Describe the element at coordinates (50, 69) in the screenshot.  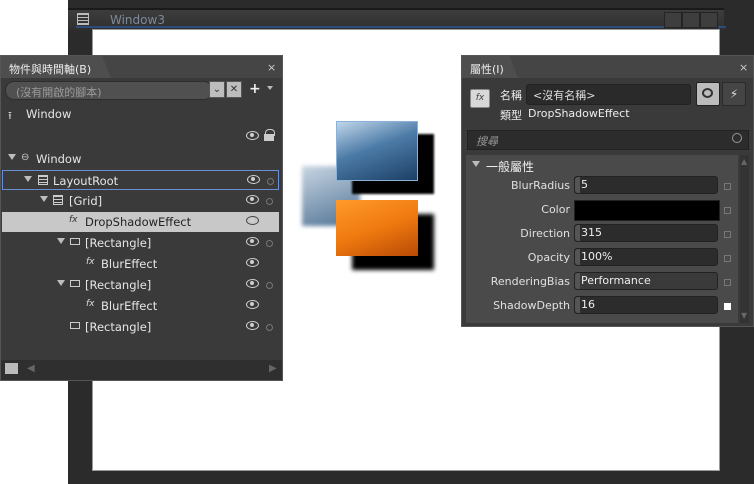
I see `panel-title: 物件與時間軸(B)` at that location.